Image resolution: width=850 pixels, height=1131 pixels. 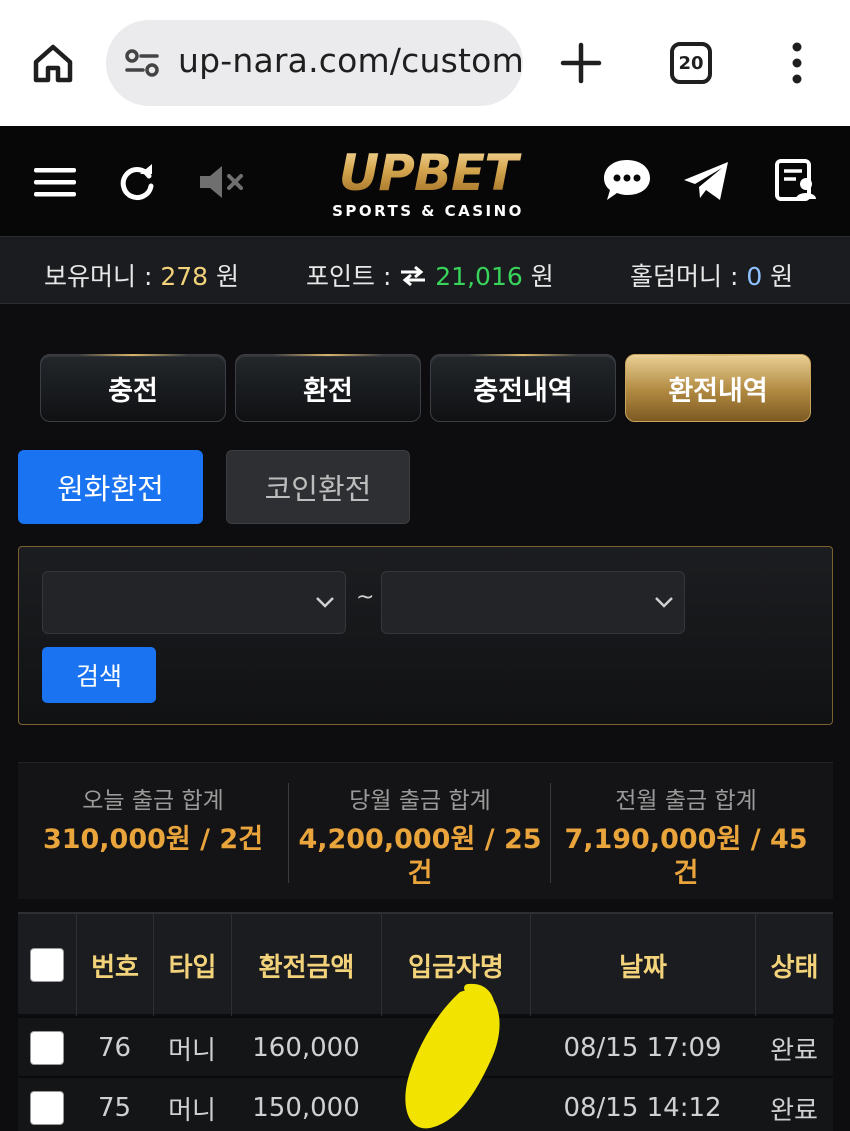 I want to click on money-balance: 보유머니 : 278 원, so click(x=141, y=275).